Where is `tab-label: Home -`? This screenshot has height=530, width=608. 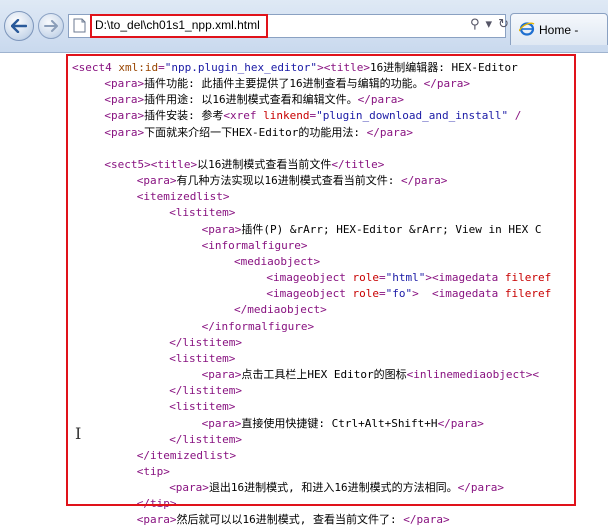
tab-label: Home - is located at coordinates (559, 30).